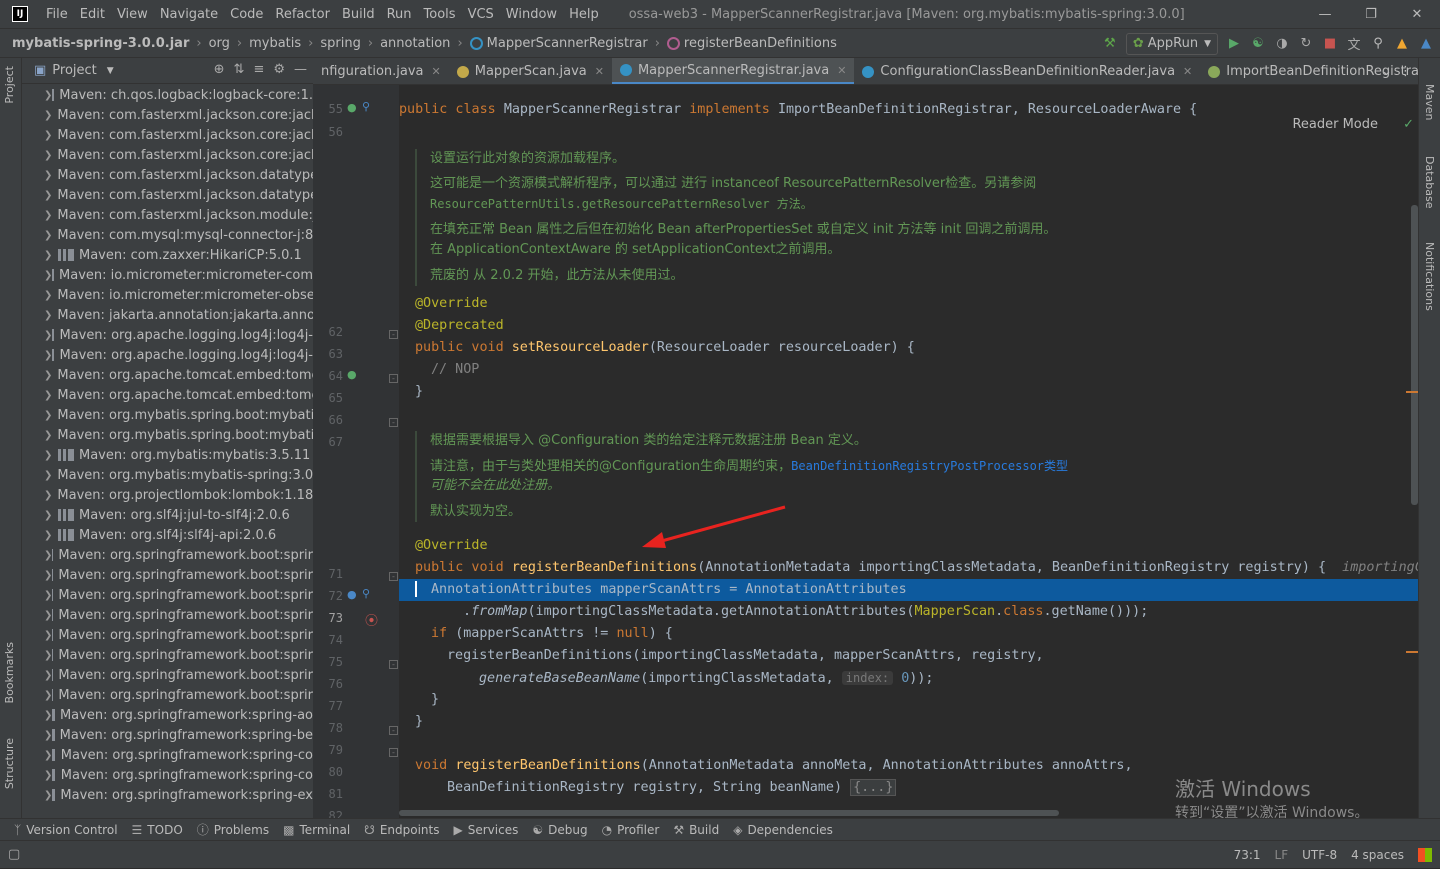  Describe the element at coordinates (9, 672) in the screenshot. I see `bookmarks-tool-label: Bookmarks` at that location.